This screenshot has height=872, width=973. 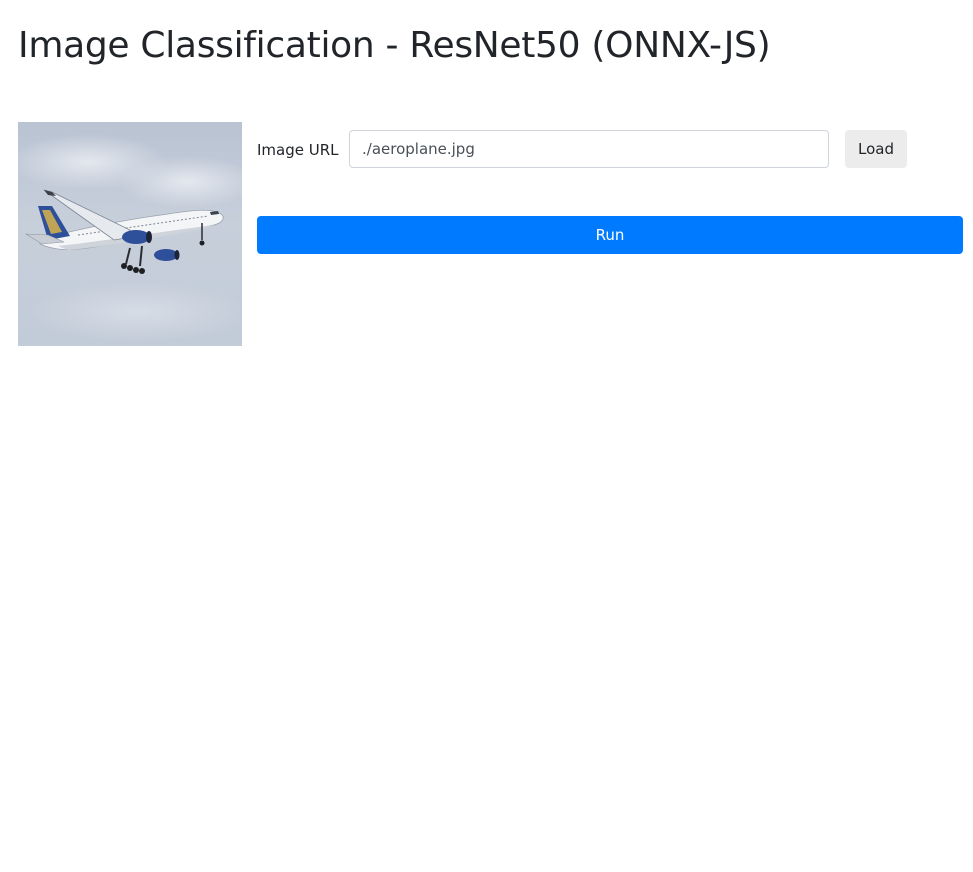 What do you see at coordinates (610, 235) in the screenshot?
I see `run-button: Run` at bounding box center [610, 235].